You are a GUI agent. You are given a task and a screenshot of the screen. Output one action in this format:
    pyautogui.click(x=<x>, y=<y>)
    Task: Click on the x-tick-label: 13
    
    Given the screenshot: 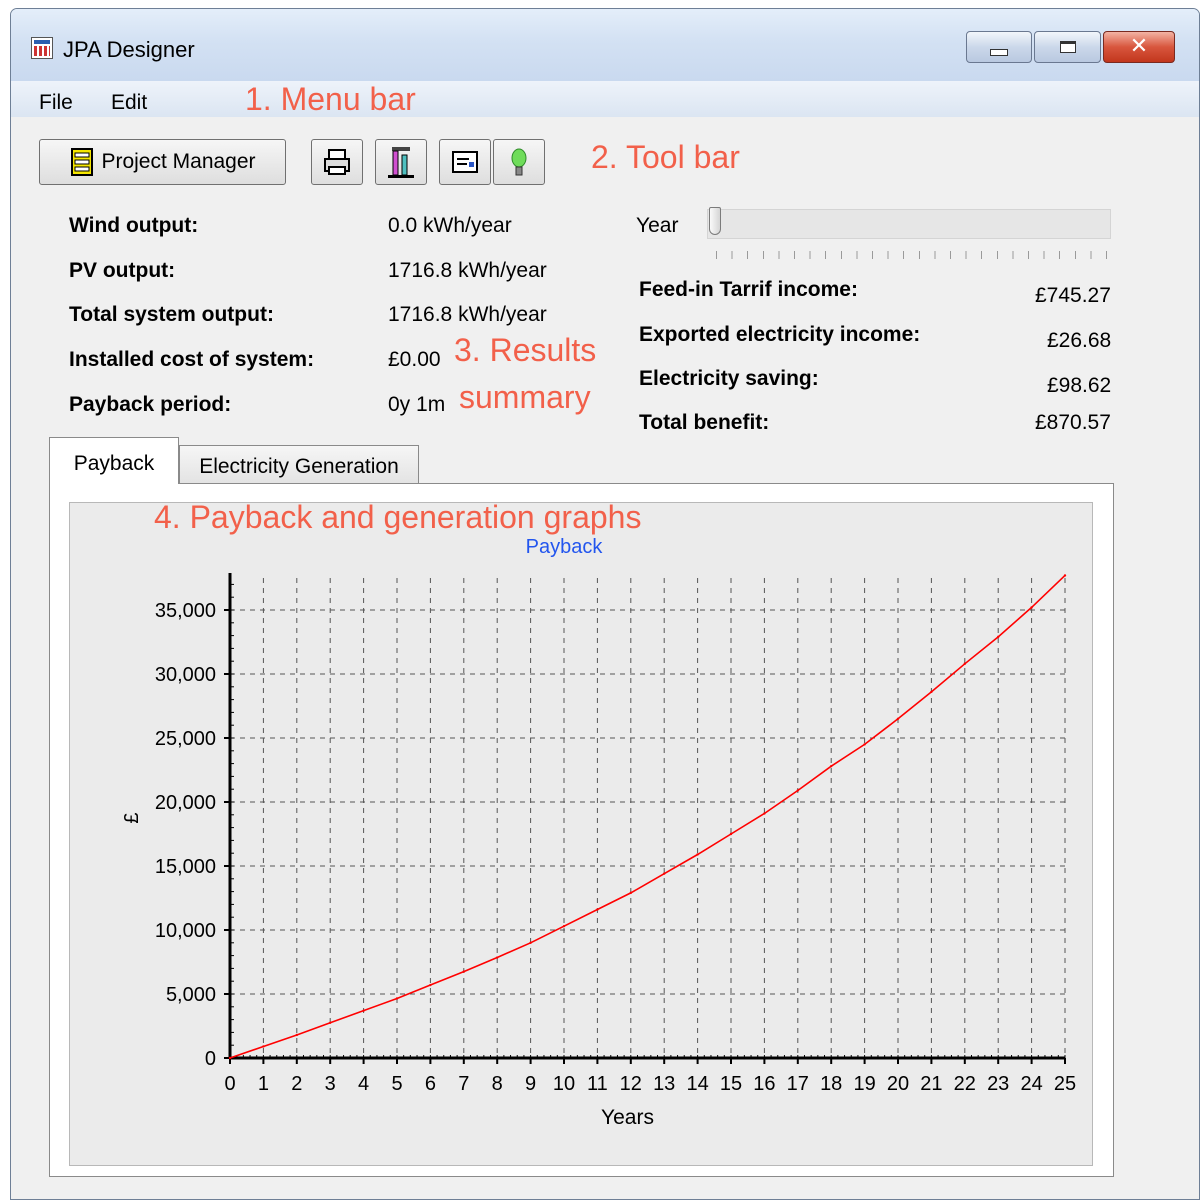 What is the action you would take?
    pyautogui.click(x=664, y=1084)
    